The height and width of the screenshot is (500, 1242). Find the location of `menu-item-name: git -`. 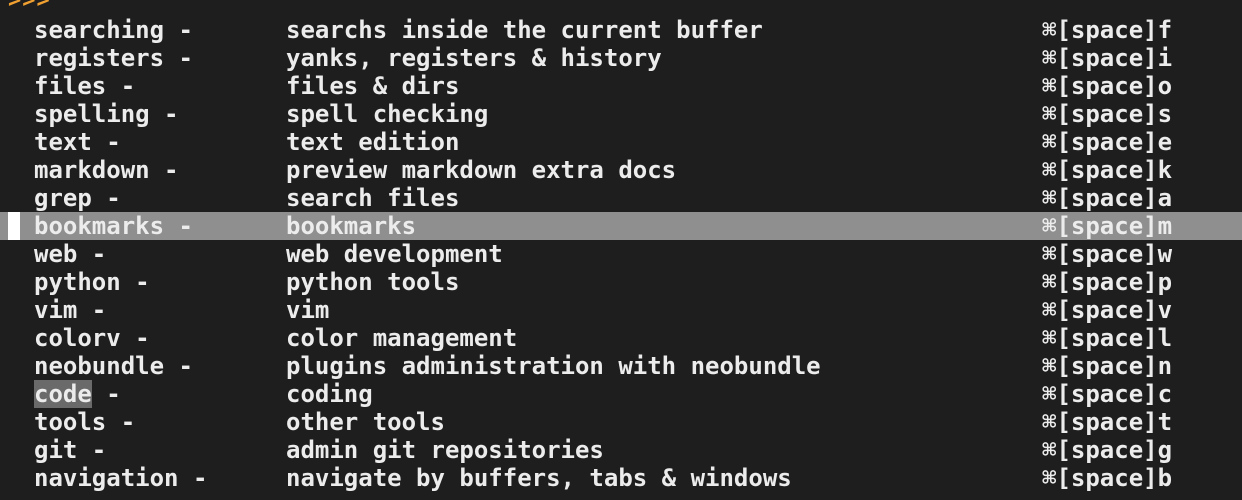

menu-item-name: git - is located at coordinates (70, 450).